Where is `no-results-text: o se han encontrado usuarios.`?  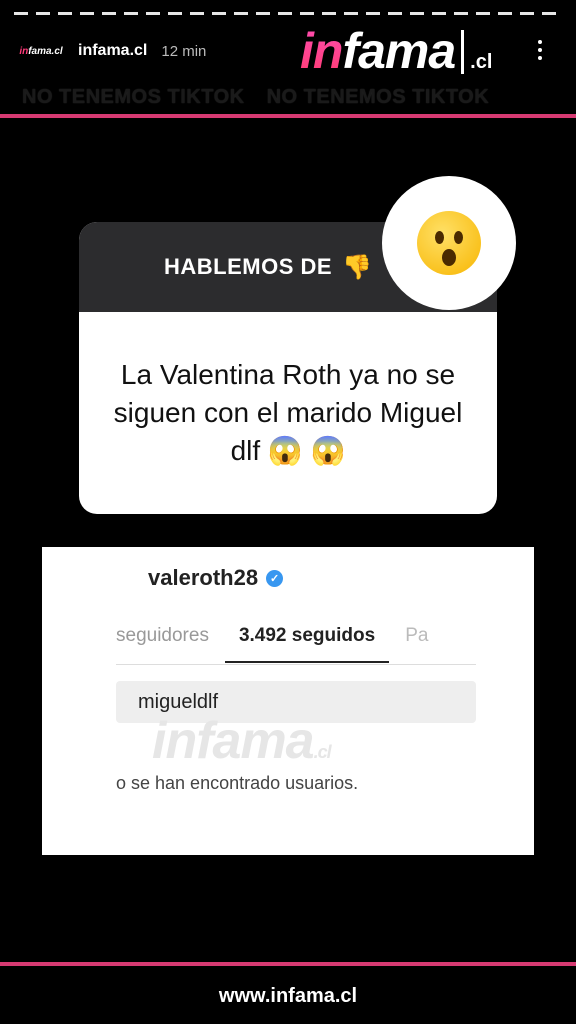 no-results-text: o se han encontrado usuarios. is located at coordinates (237, 783).